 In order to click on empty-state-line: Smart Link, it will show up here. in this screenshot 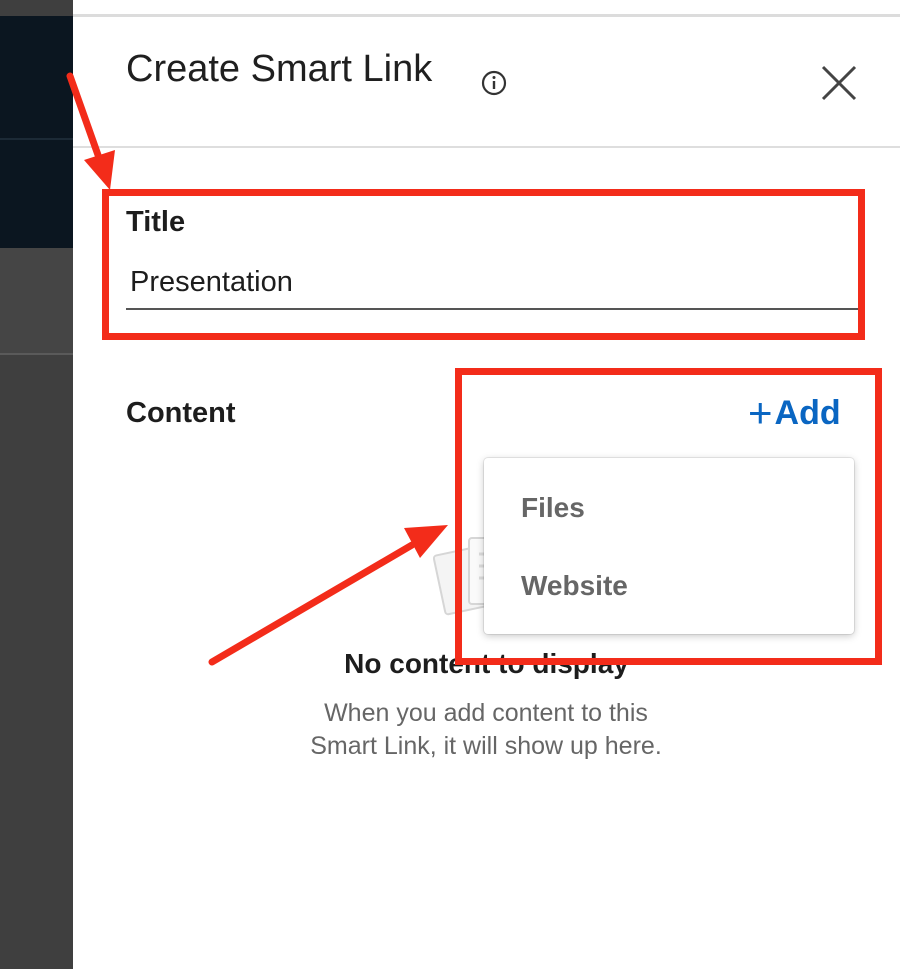, I will do `click(486, 746)`.